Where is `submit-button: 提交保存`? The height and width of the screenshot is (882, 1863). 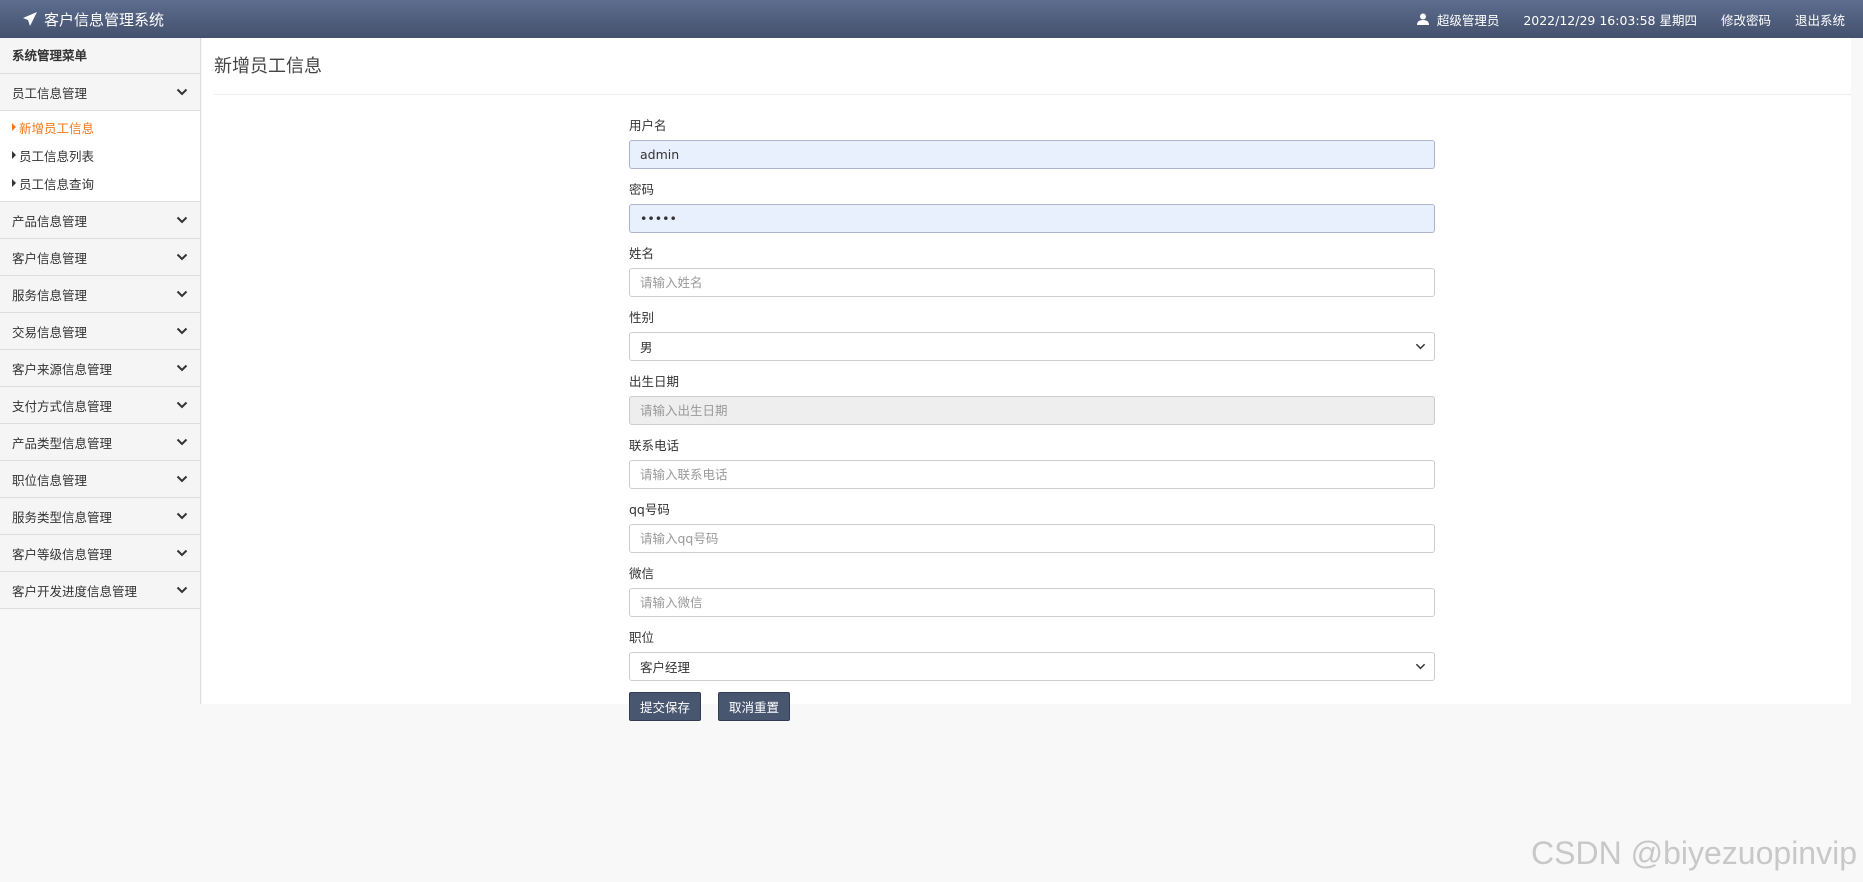 submit-button: 提交保存 is located at coordinates (665, 706).